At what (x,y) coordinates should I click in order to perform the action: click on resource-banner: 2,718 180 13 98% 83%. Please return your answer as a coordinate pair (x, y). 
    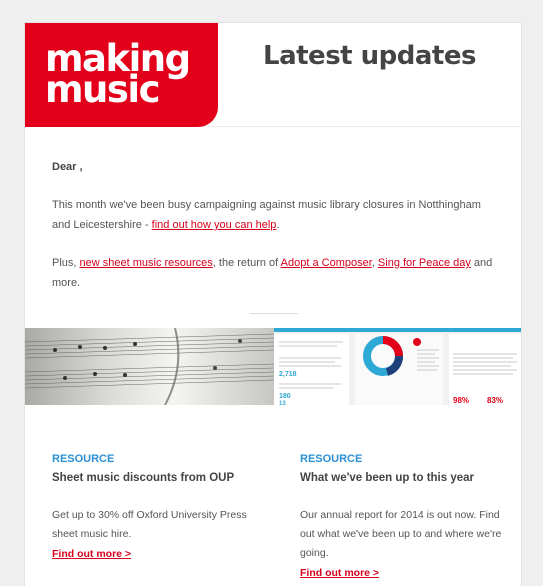
    Looking at the image, I should click on (273, 366).